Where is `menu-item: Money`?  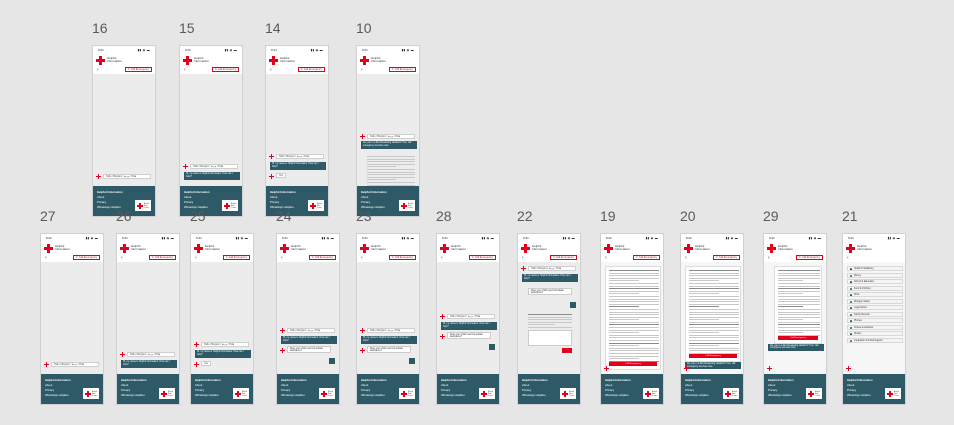
menu-item: Money is located at coordinates (875, 275).